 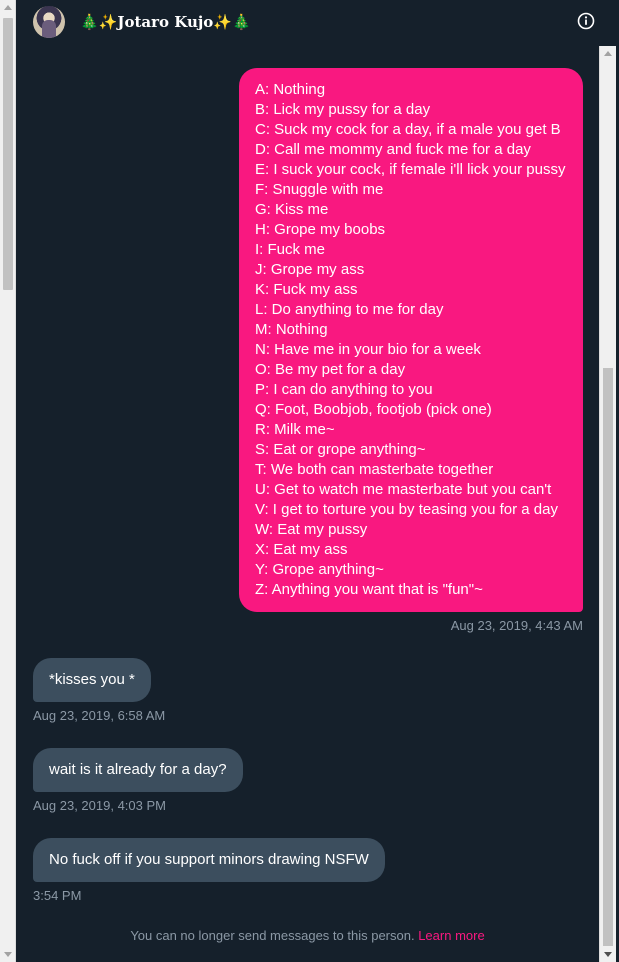 I want to click on received-message-timestamp: Aug 23, 2019, 6:58 AM, so click(x=99, y=715).